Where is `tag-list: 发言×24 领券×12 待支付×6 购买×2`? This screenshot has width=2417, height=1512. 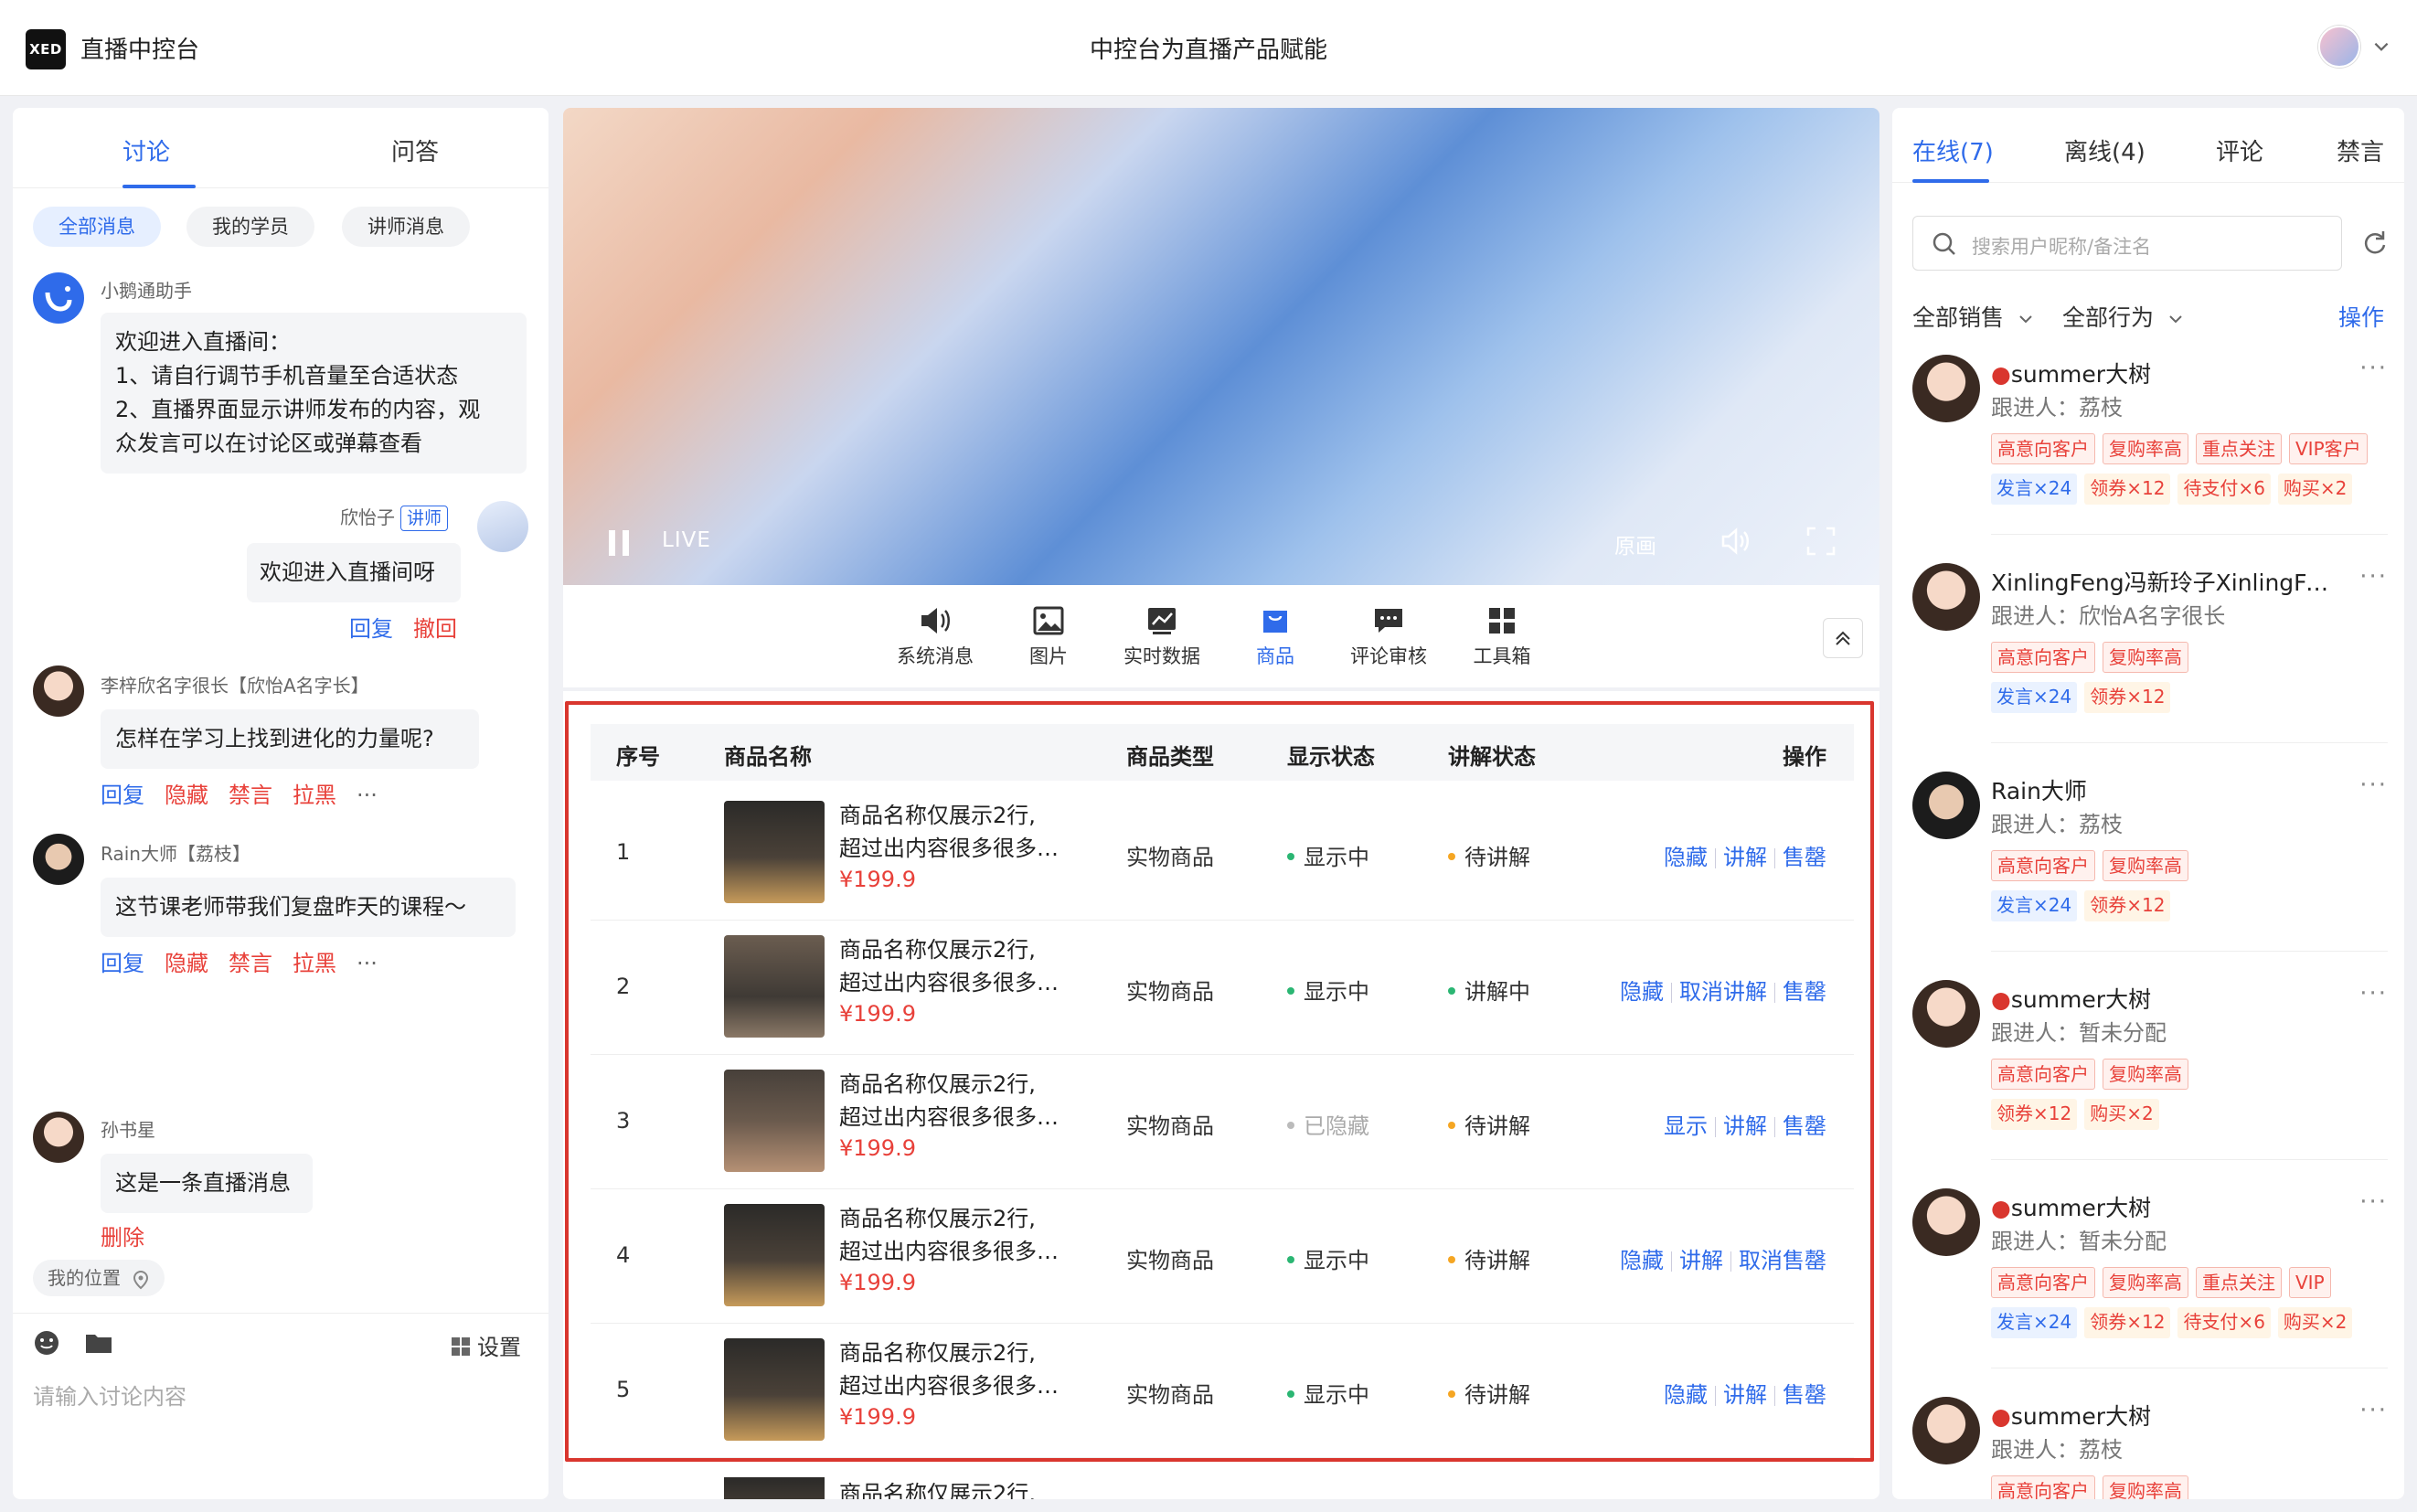 tag-list: 发言×24 领券×12 待支付×6 购买×2 is located at coordinates (2189, 1322).